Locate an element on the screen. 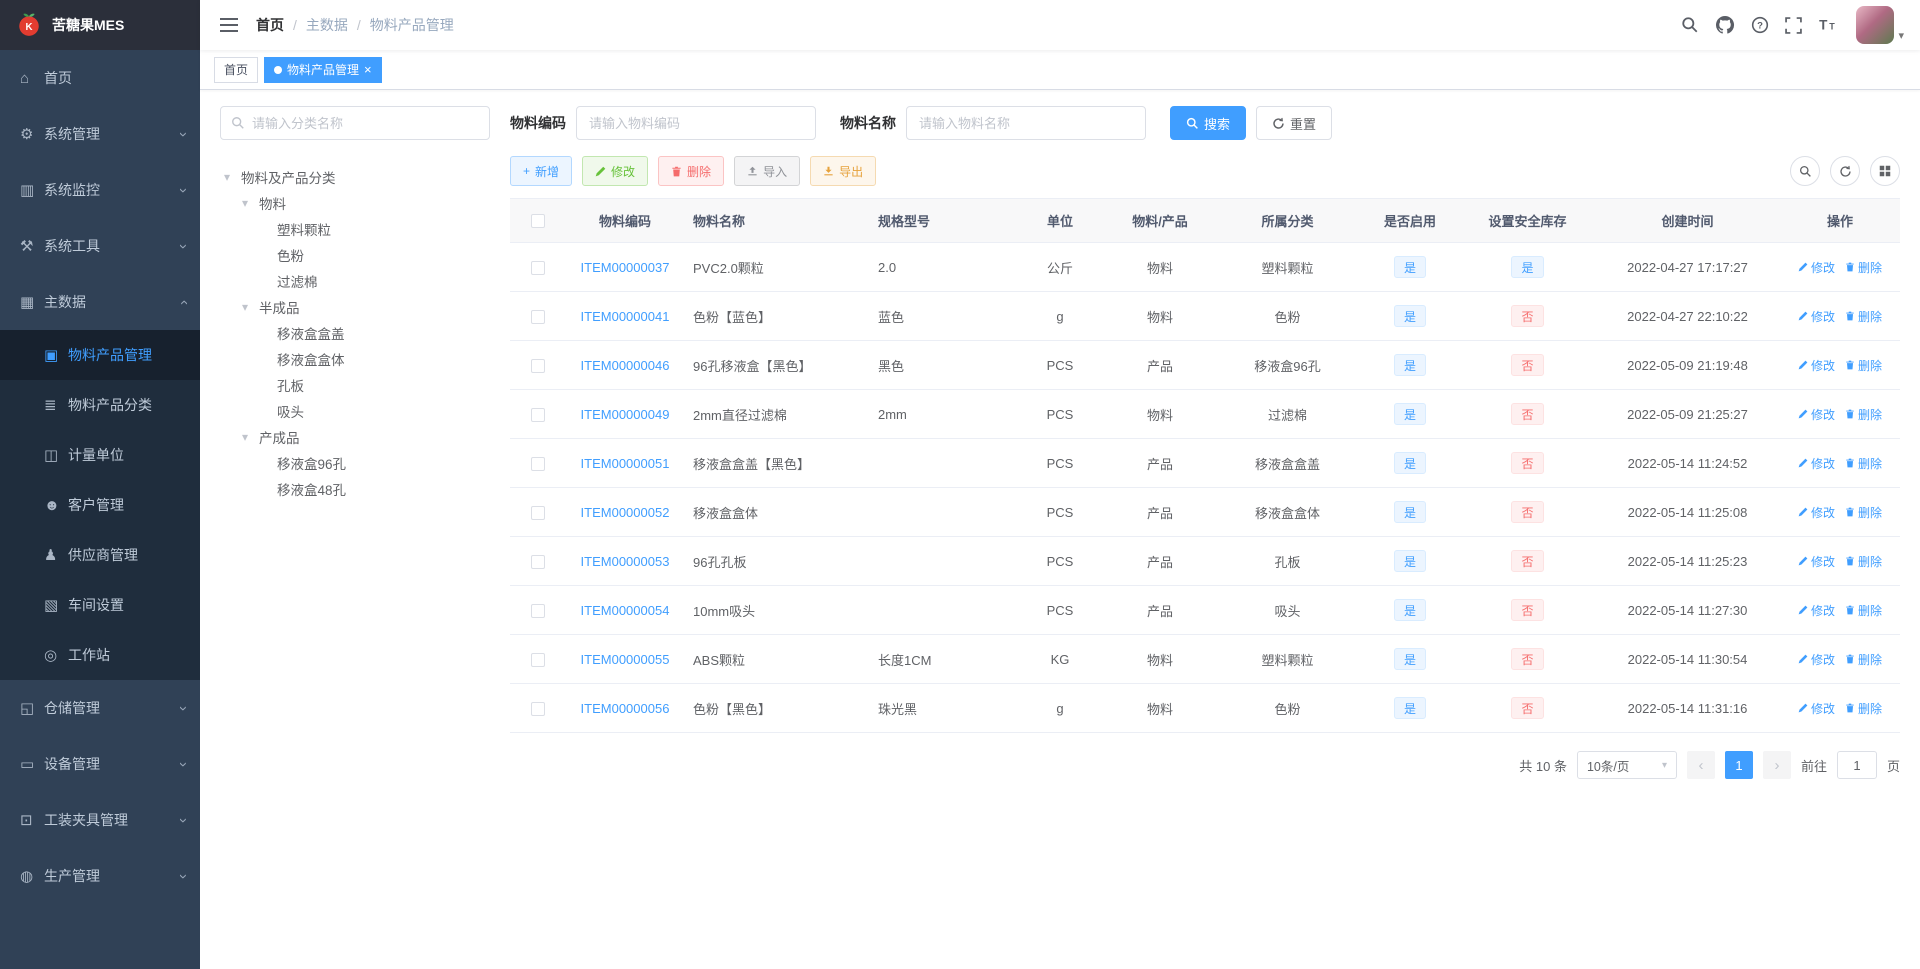  sidebar-toggle-icon is located at coordinates (229, 25).